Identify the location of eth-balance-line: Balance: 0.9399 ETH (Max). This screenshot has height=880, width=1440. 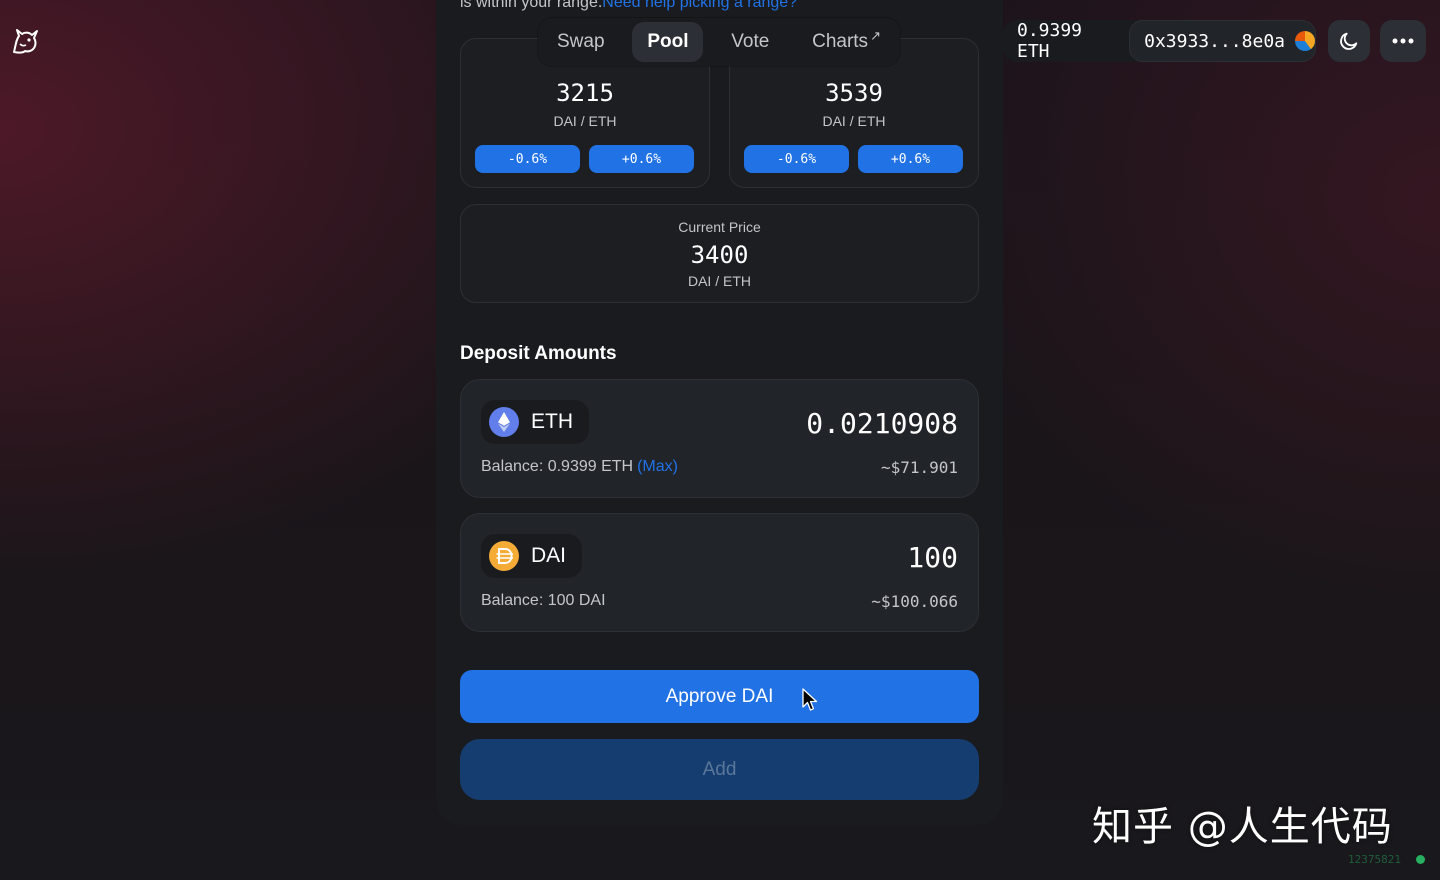
(579, 467).